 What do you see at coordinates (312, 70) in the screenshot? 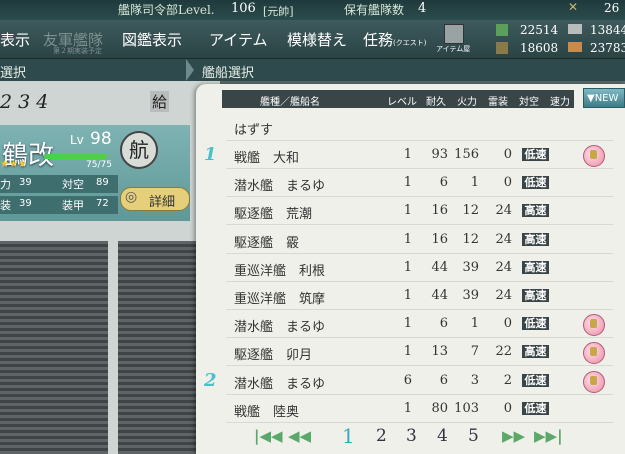
I see `breadcrumb: 選択 艦船選択` at bounding box center [312, 70].